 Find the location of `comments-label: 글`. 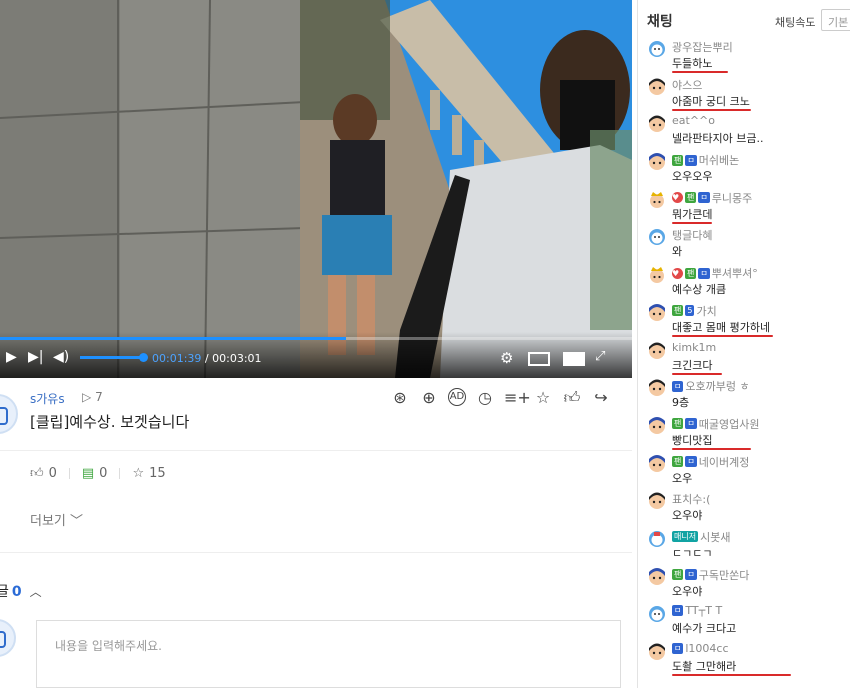

comments-label: 글 is located at coordinates (4, 592).